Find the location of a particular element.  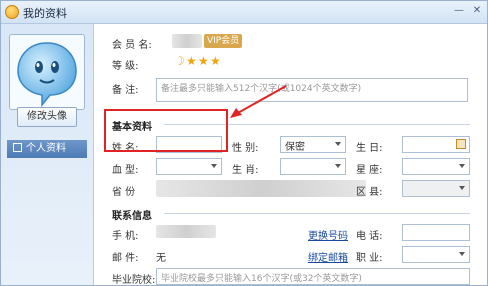

constellation-select is located at coordinates (436, 166).